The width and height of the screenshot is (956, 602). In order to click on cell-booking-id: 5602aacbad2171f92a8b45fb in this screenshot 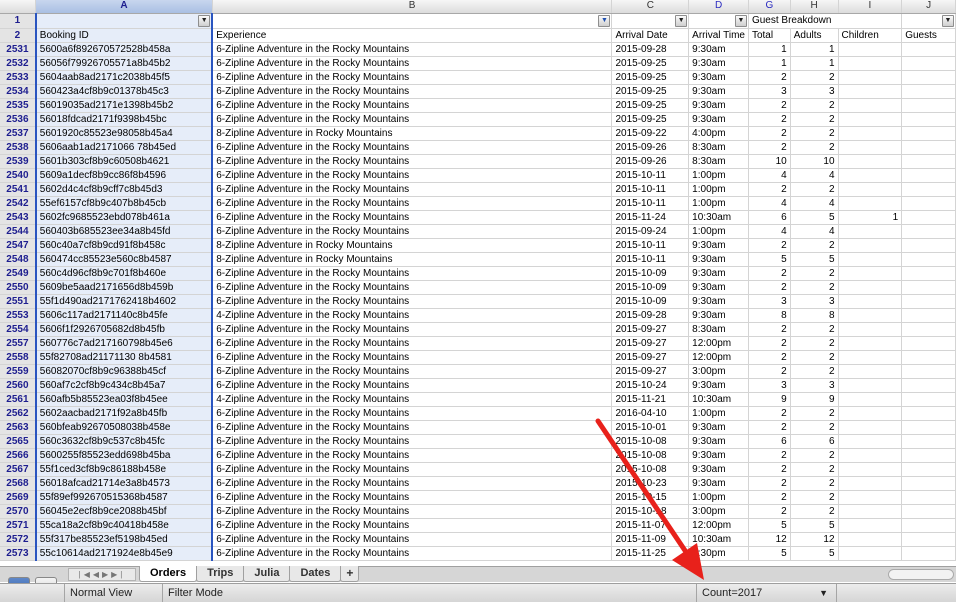, I will do `click(124, 413)`.